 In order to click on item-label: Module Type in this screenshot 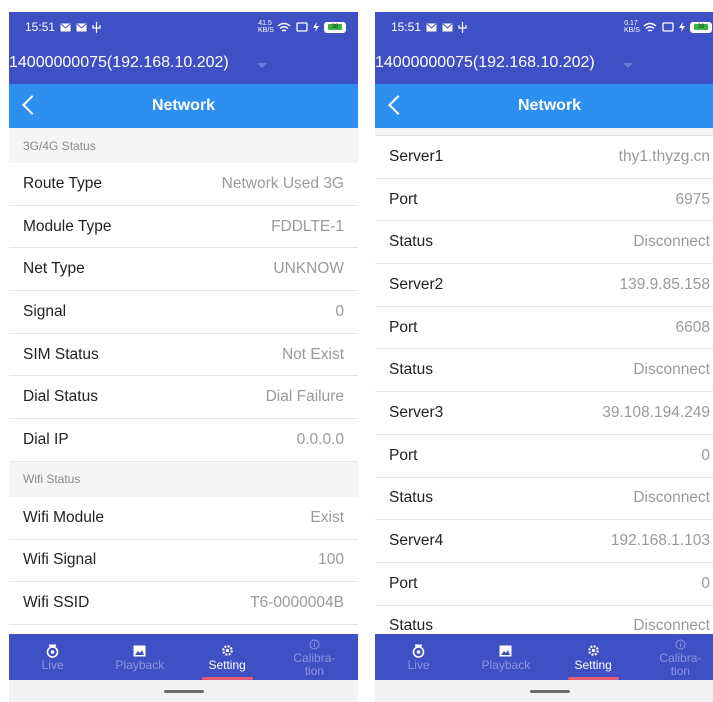, I will do `click(67, 226)`.